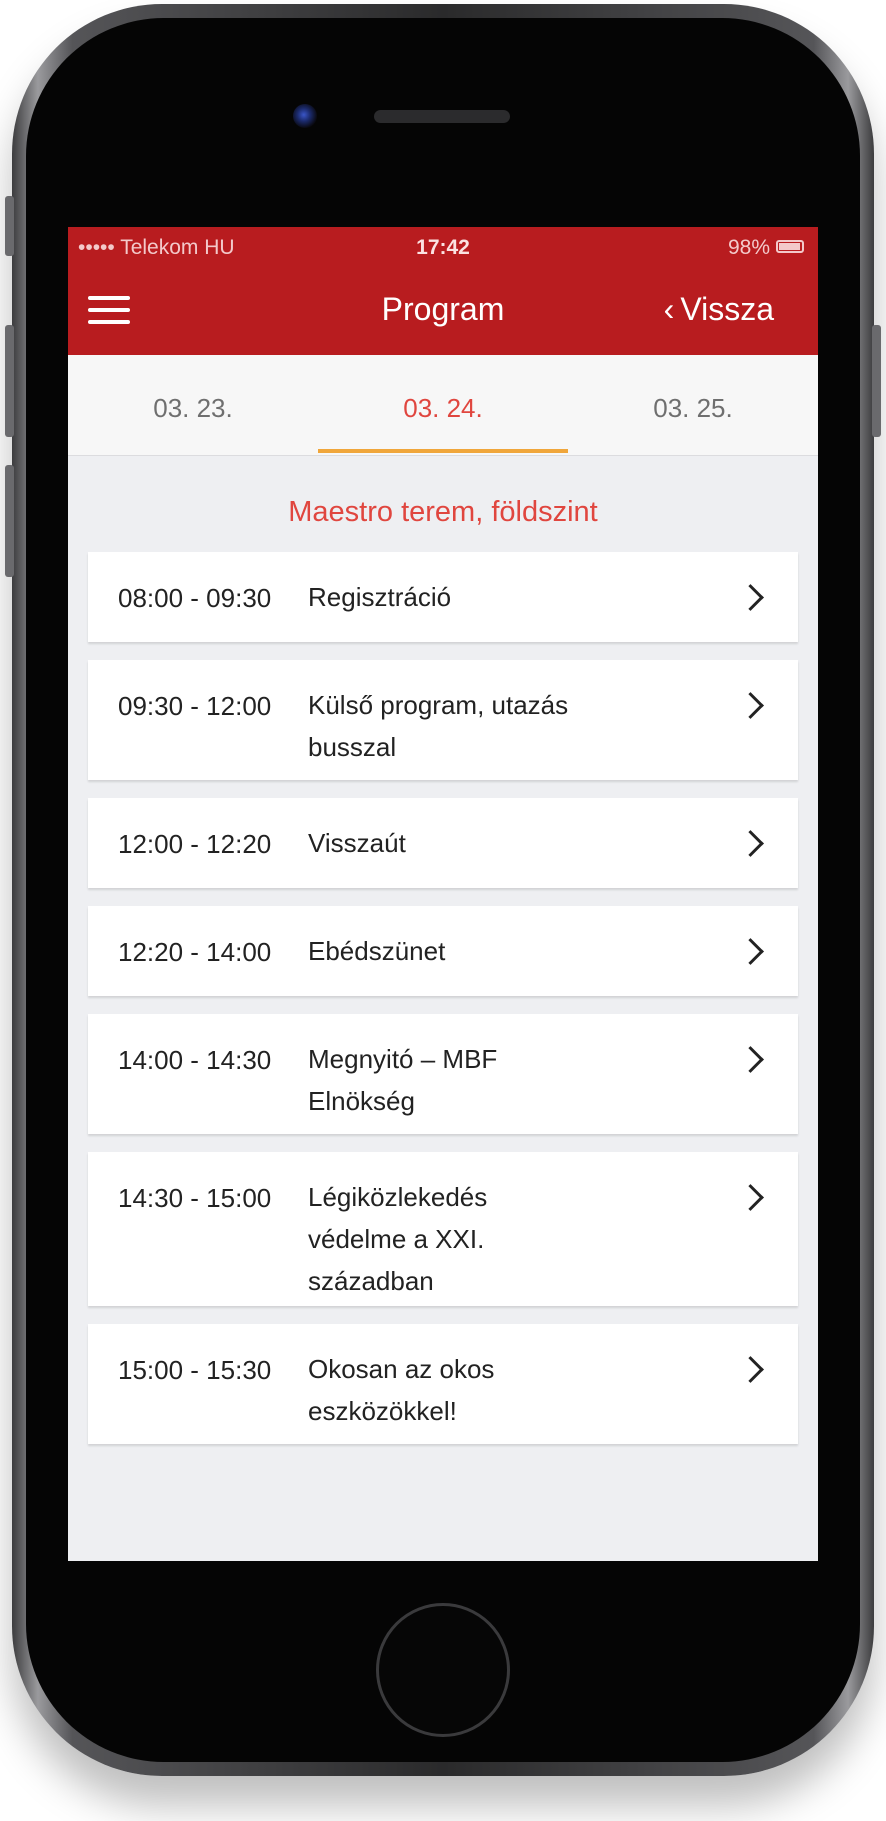 This screenshot has width=886, height=1821. What do you see at coordinates (357, 843) in the screenshot?
I see `session-title: Visszaút` at bounding box center [357, 843].